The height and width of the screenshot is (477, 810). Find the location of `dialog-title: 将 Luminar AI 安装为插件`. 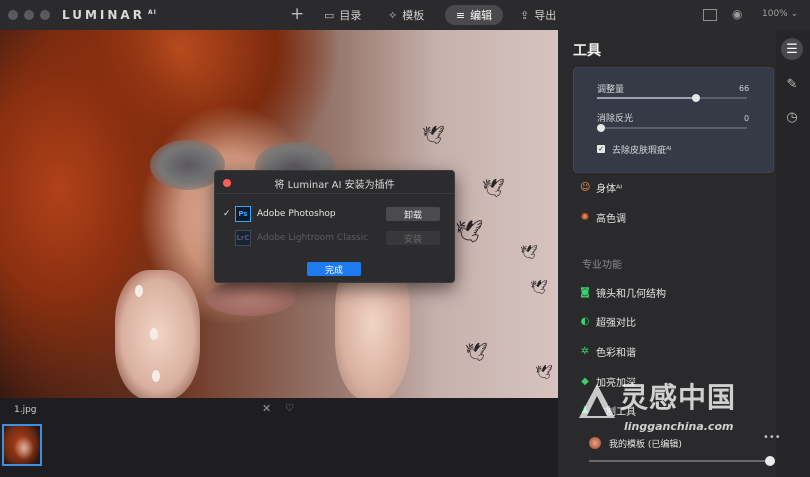

dialog-title: 将 Luminar AI 安装为插件 is located at coordinates (334, 185).